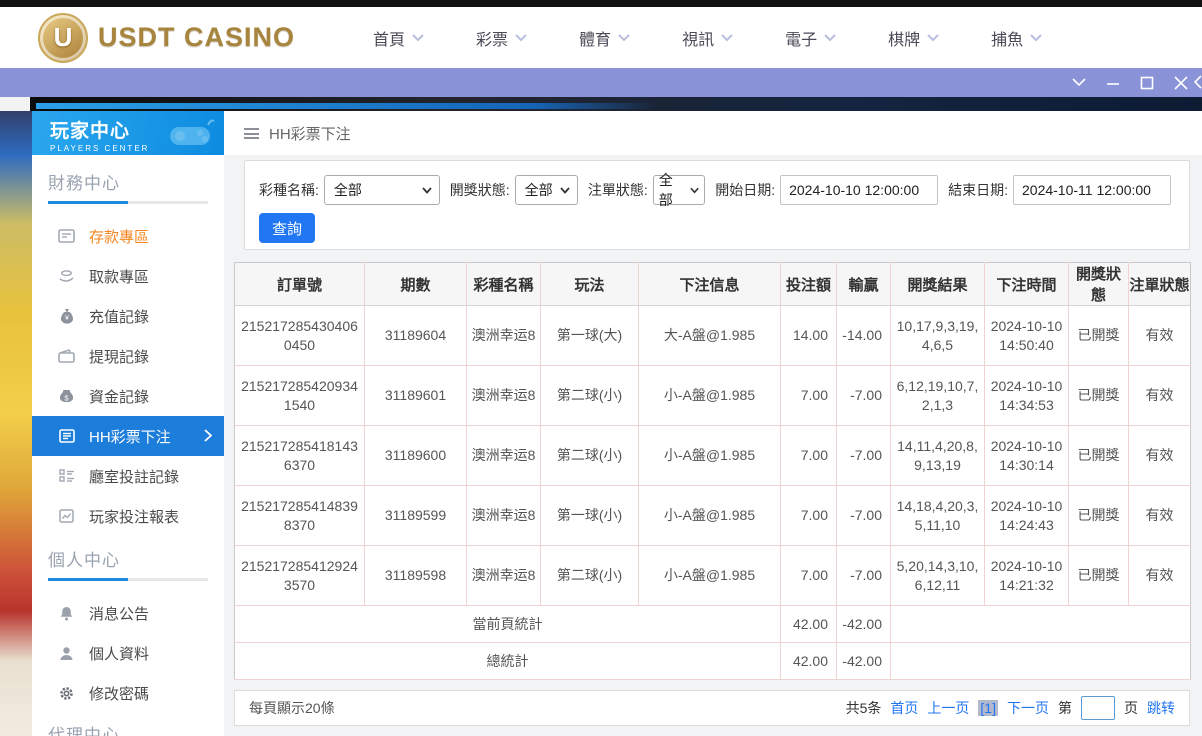 This screenshot has height=736, width=1202. What do you see at coordinates (601, 3) in the screenshot?
I see `top-black-strip` at bounding box center [601, 3].